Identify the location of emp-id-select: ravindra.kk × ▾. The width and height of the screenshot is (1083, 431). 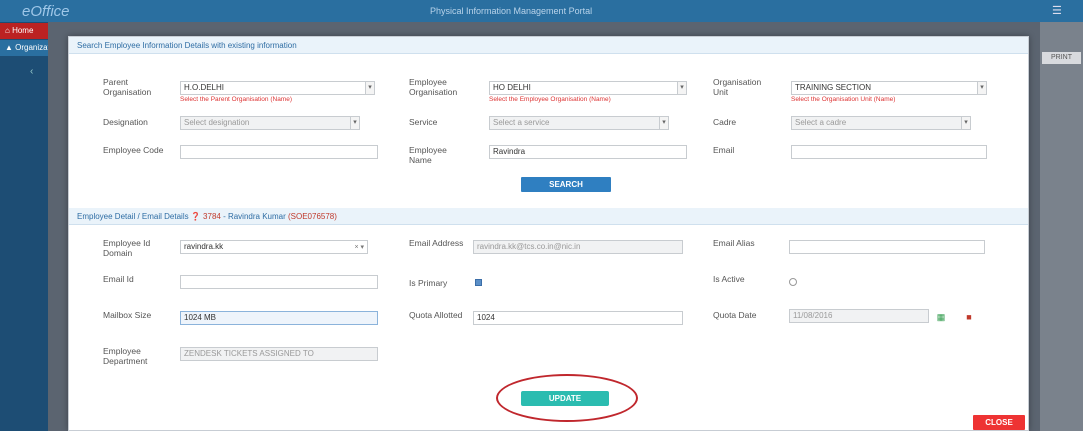
(274, 247).